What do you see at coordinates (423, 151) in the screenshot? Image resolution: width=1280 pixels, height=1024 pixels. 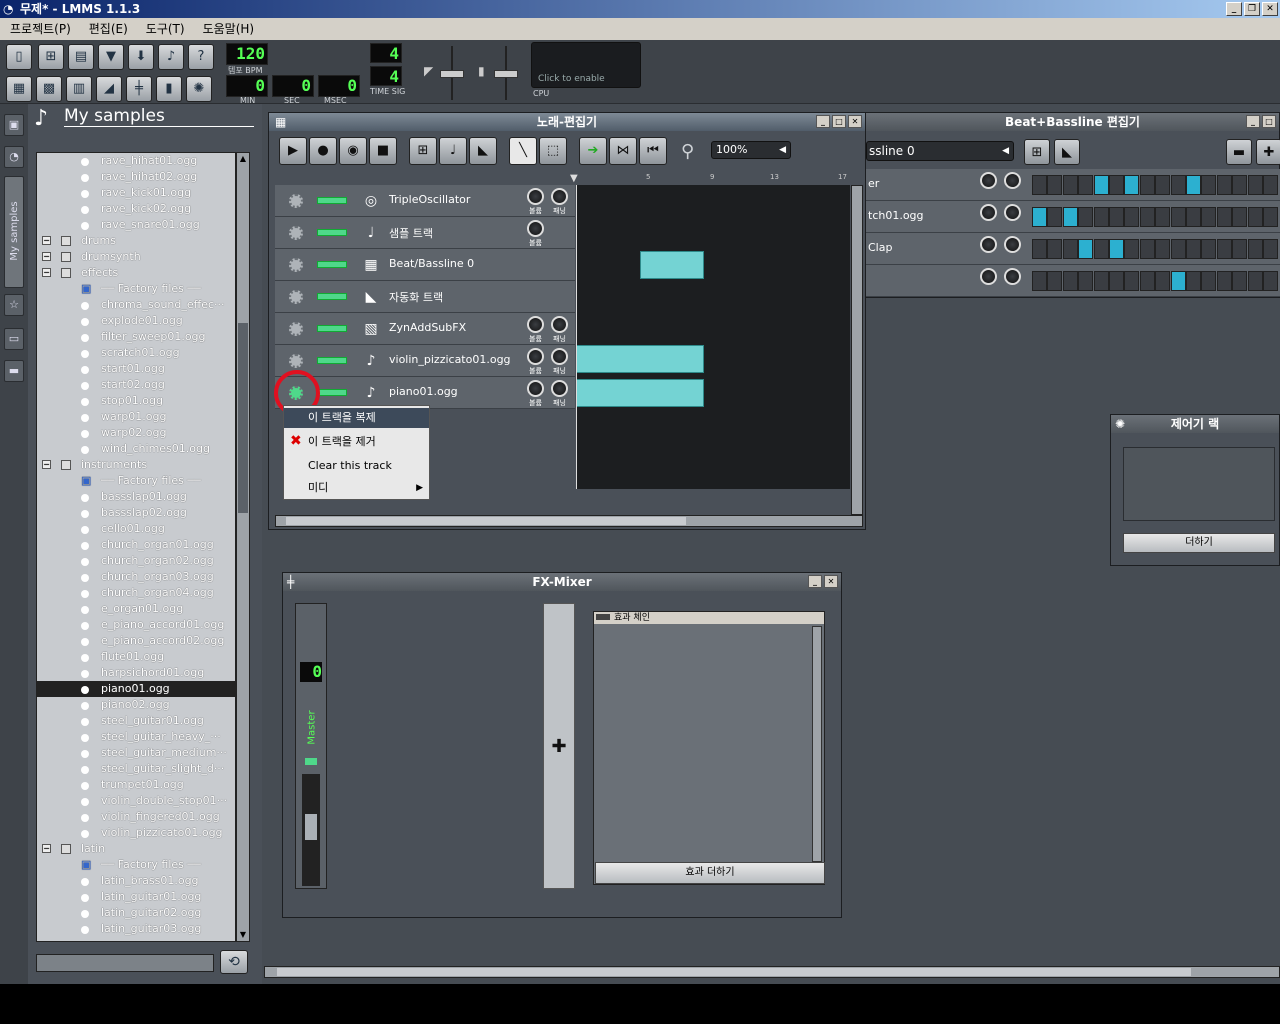 I see `add-beat-bassline-button: ⊞` at bounding box center [423, 151].